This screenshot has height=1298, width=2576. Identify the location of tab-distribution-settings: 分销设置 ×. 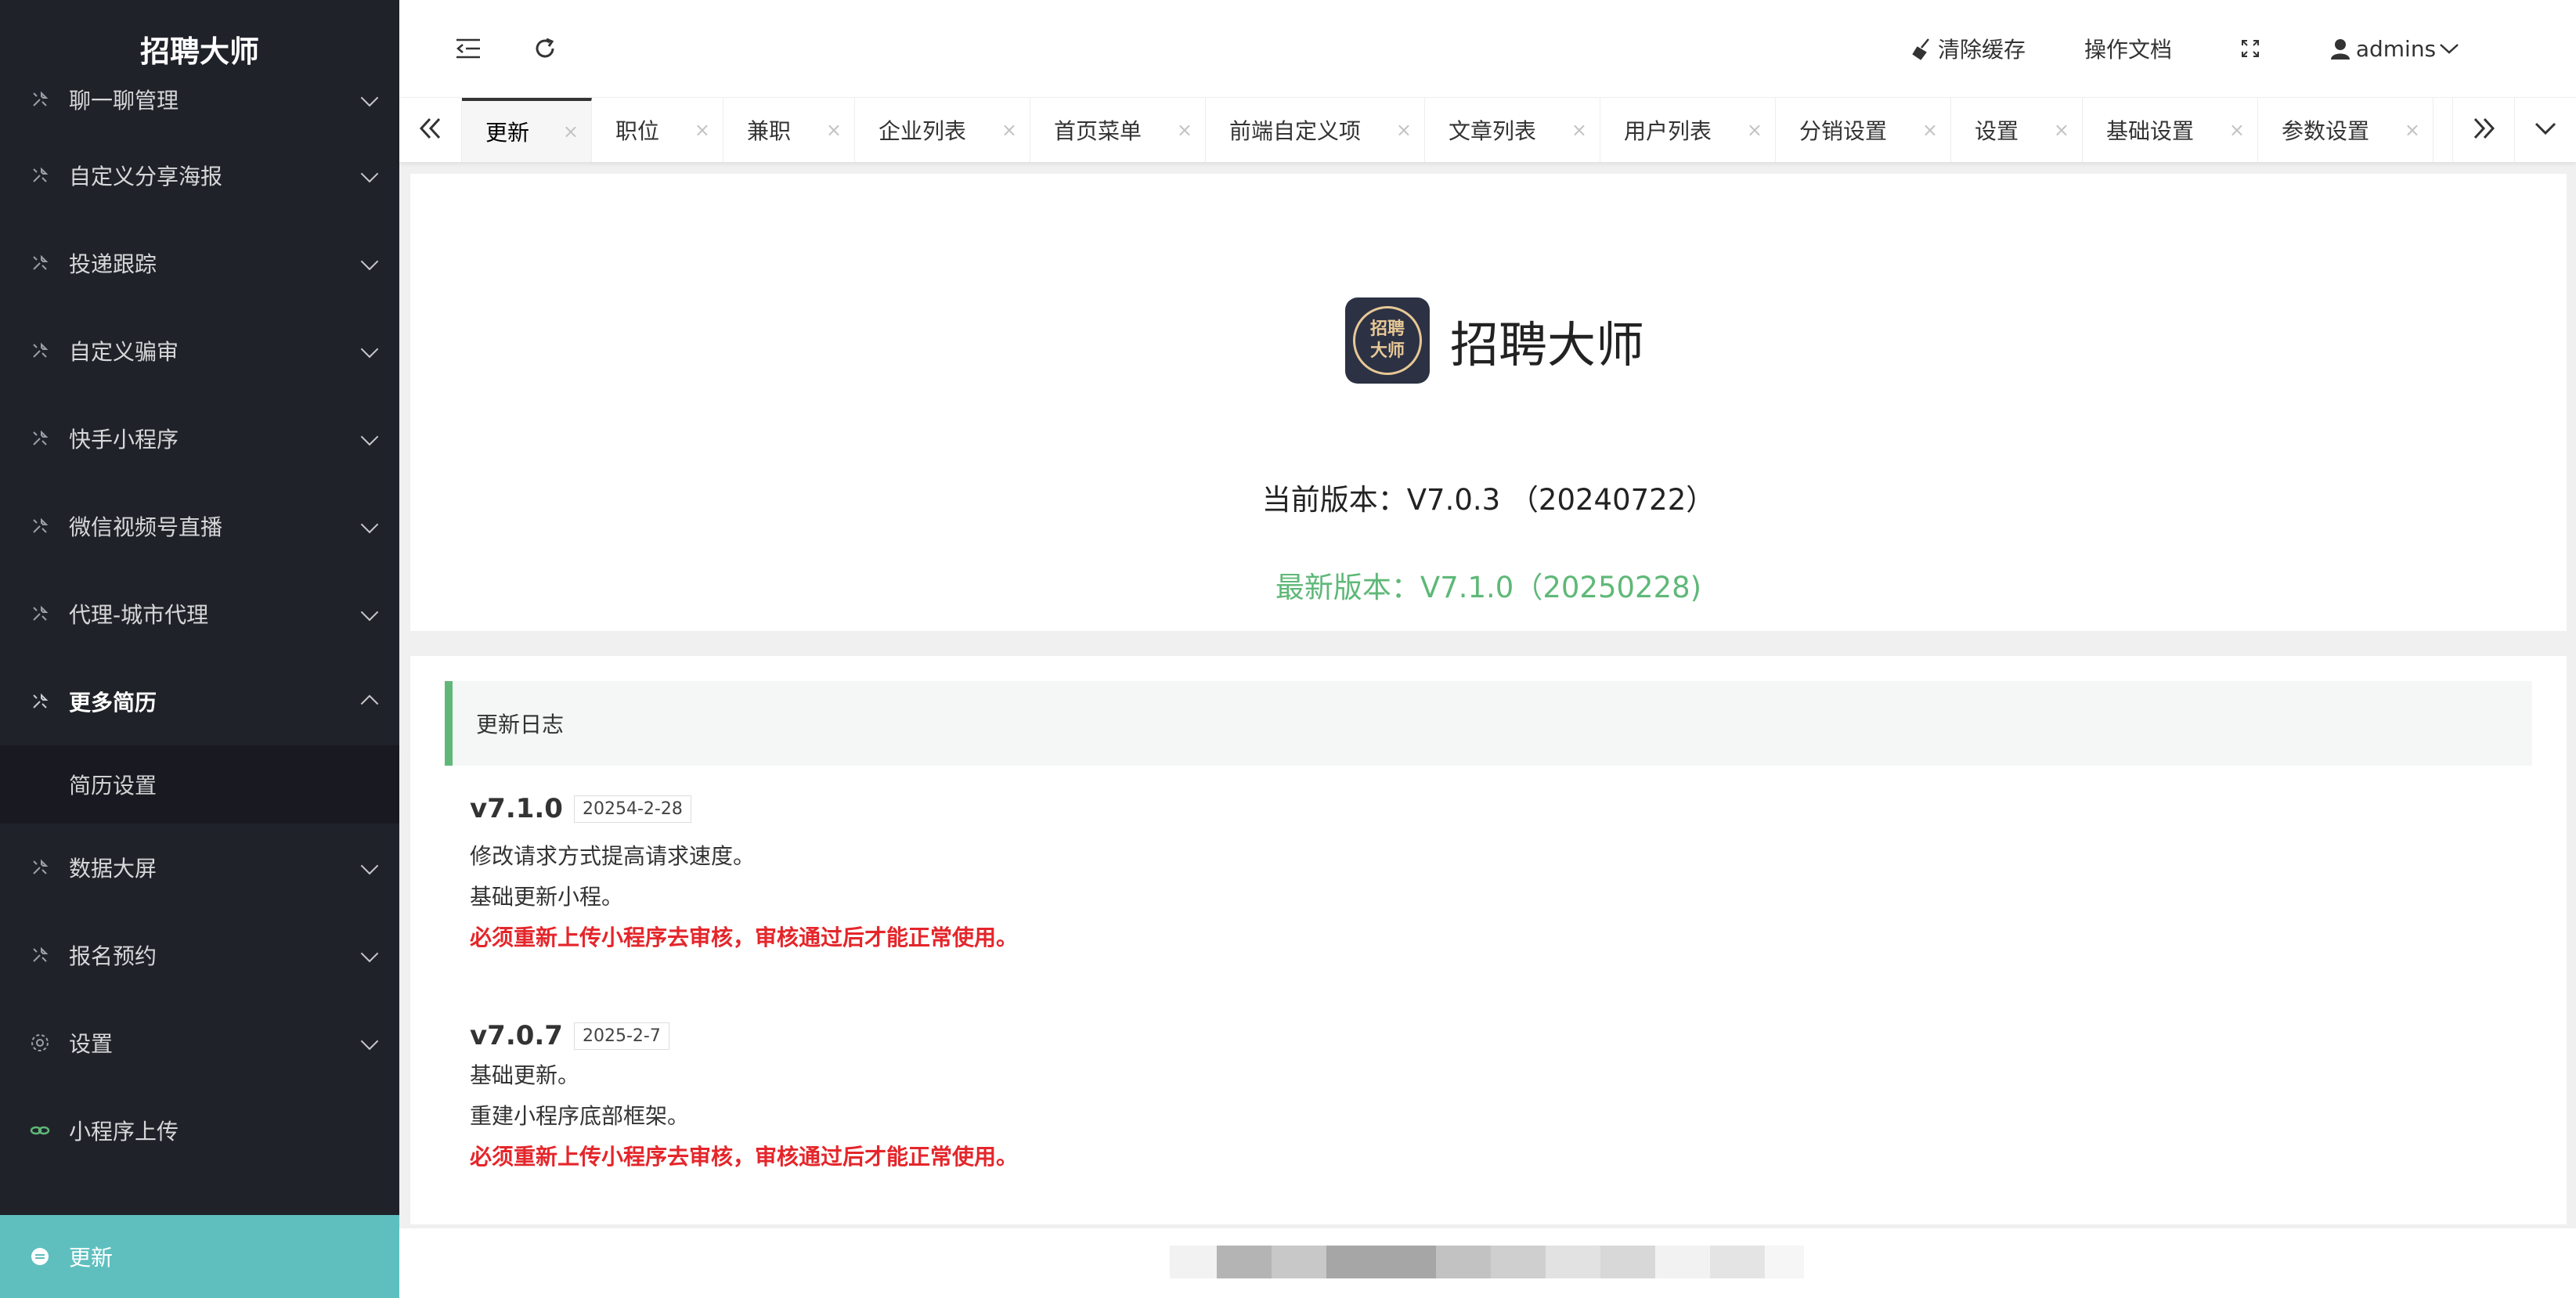
(1864, 130).